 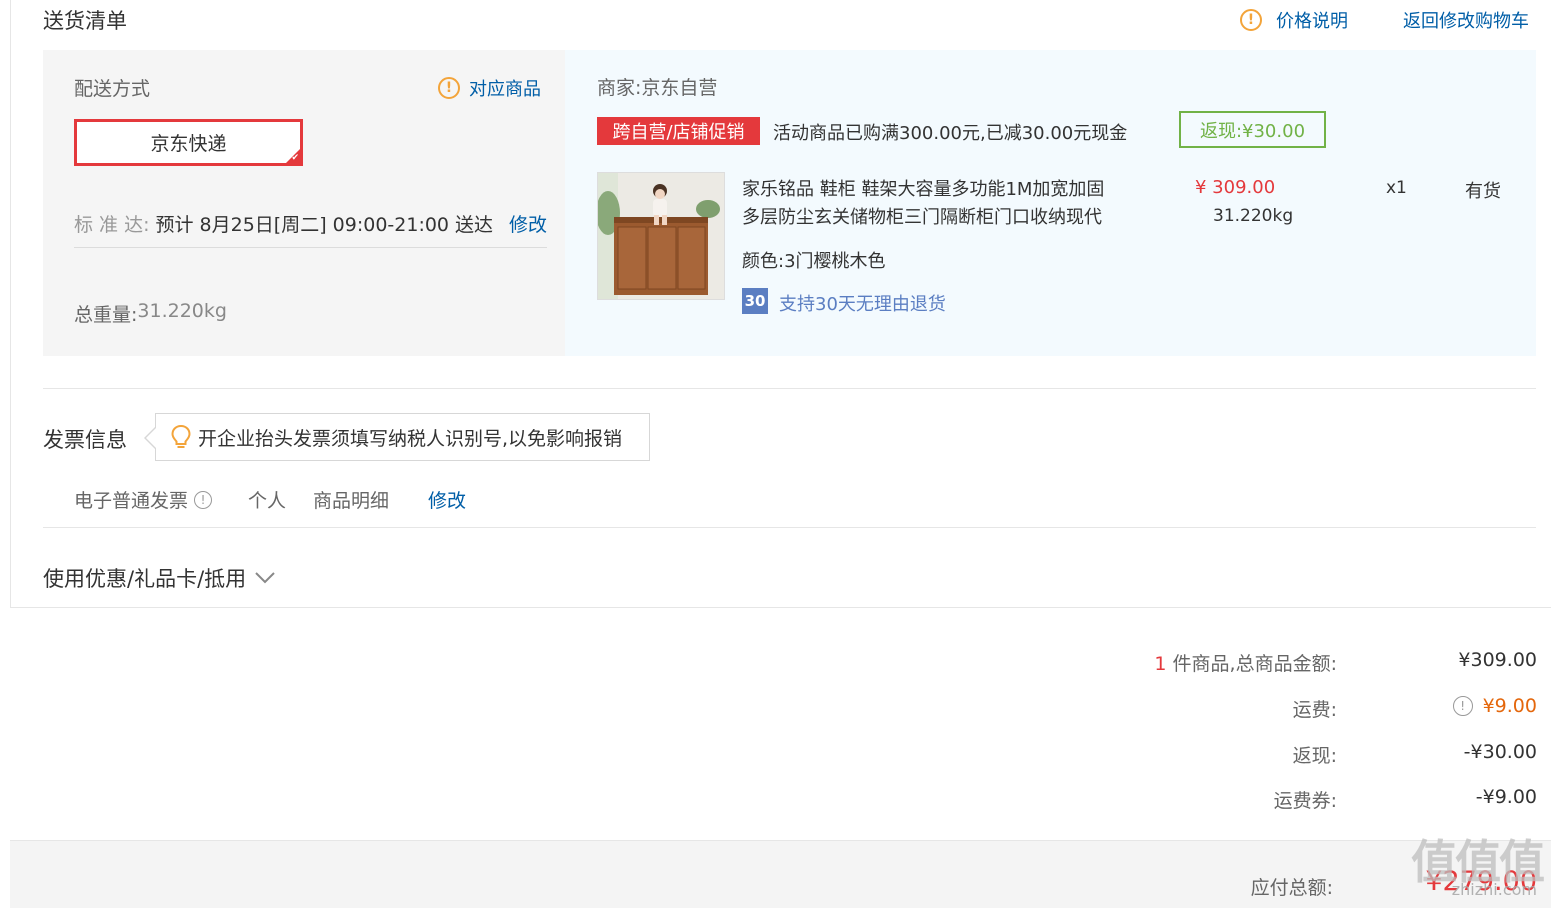 I want to click on check-icon: ✔, so click(x=295, y=158).